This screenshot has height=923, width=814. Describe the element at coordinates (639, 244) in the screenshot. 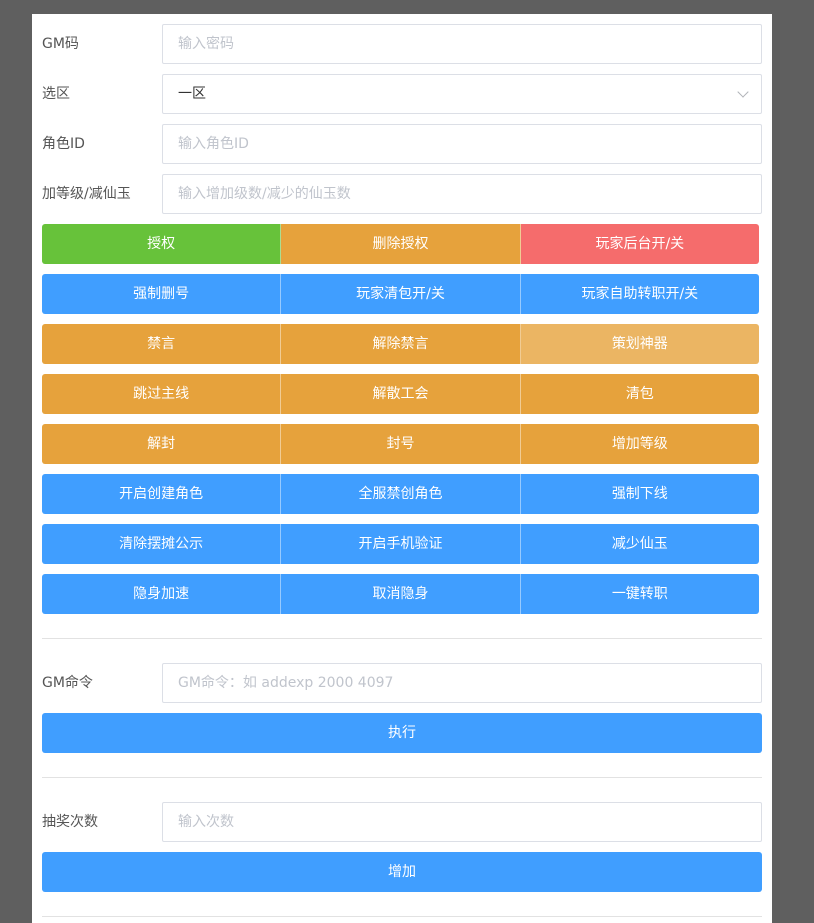

I see `action-button: 玩家后台开/关` at that location.